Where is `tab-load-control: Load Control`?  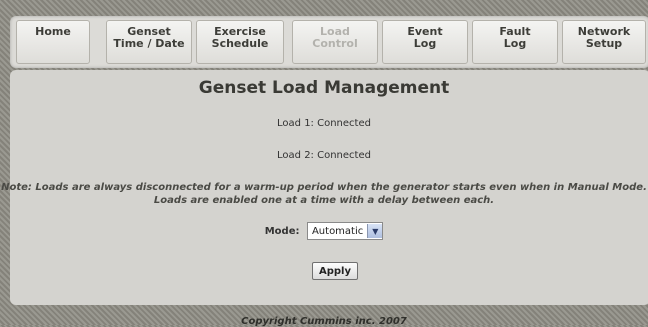 tab-load-control: Load Control is located at coordinates (335, 42).